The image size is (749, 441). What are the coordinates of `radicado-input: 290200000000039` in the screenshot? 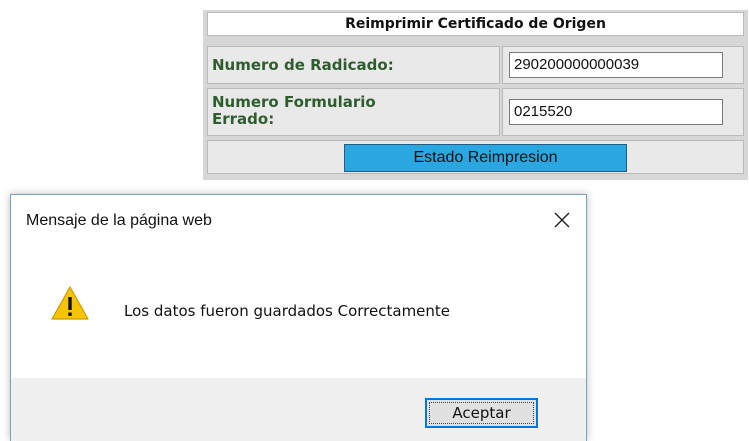 It's located at (616, 65).